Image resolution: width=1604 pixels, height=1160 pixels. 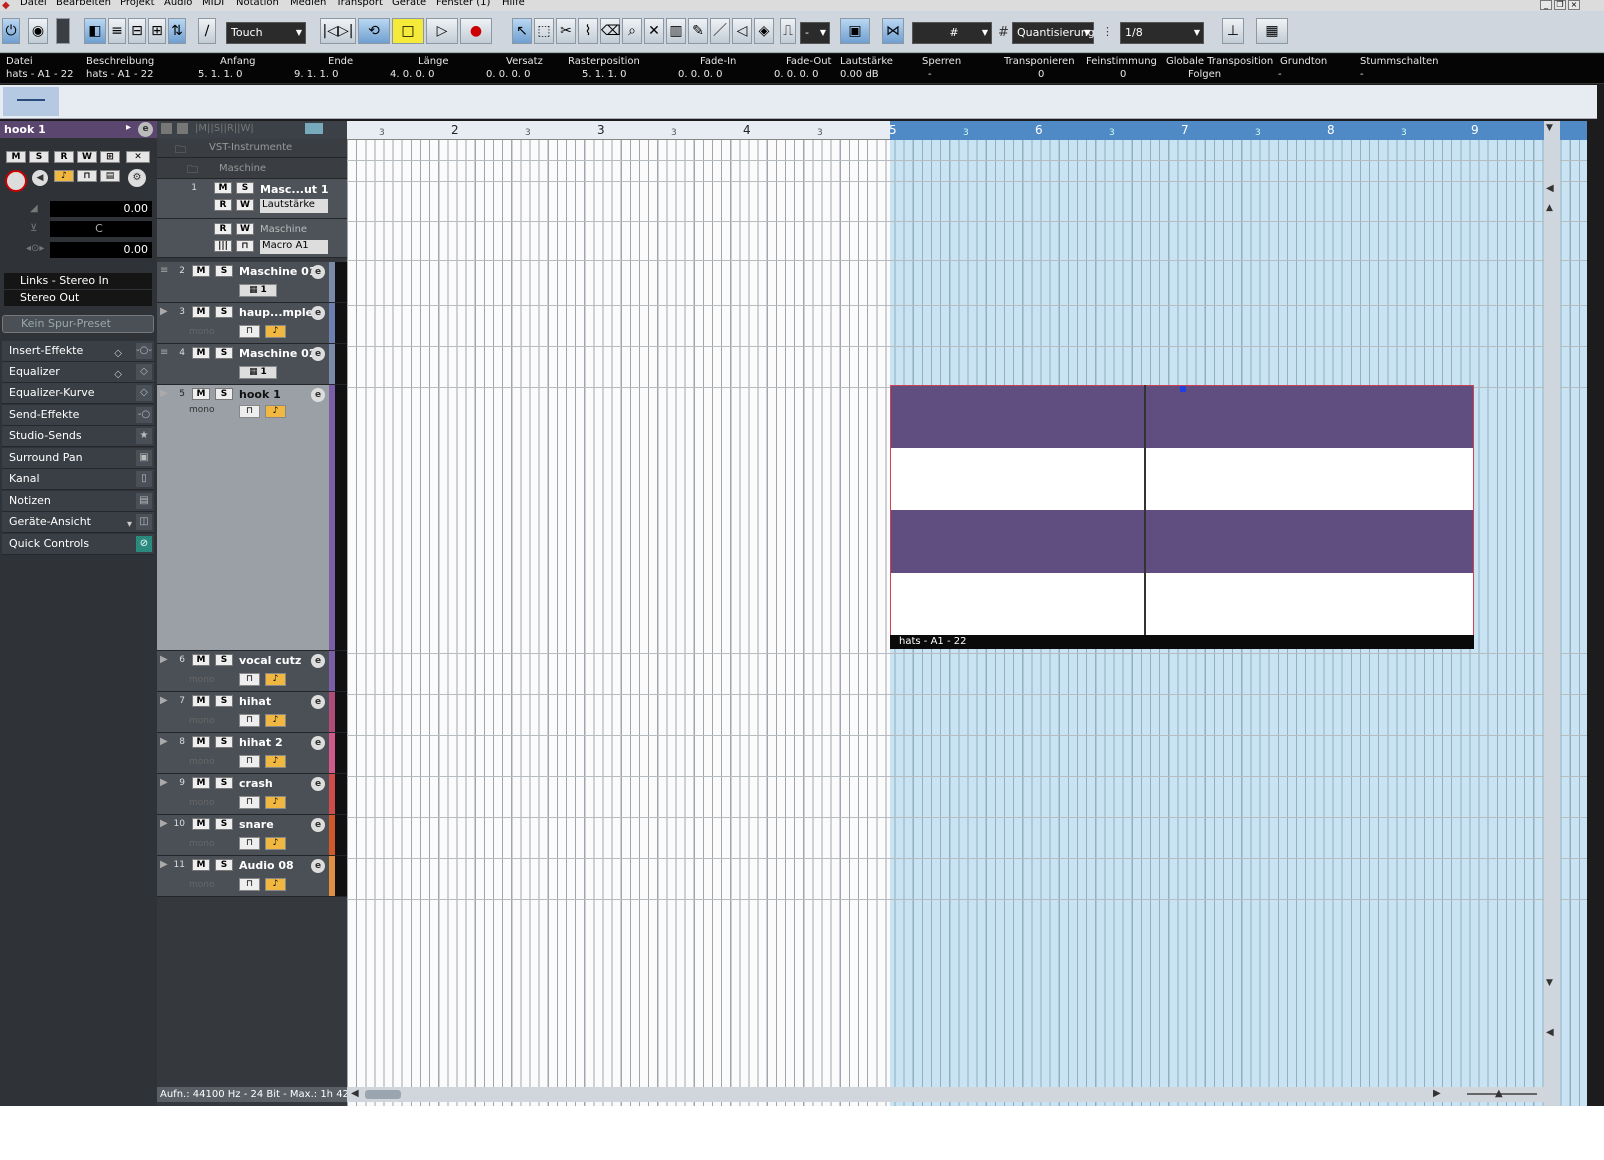 What do you see at coordinates (266, 865) in the screenshot?
I see `track-name: Audio 08` at bounding box center [266, 865].